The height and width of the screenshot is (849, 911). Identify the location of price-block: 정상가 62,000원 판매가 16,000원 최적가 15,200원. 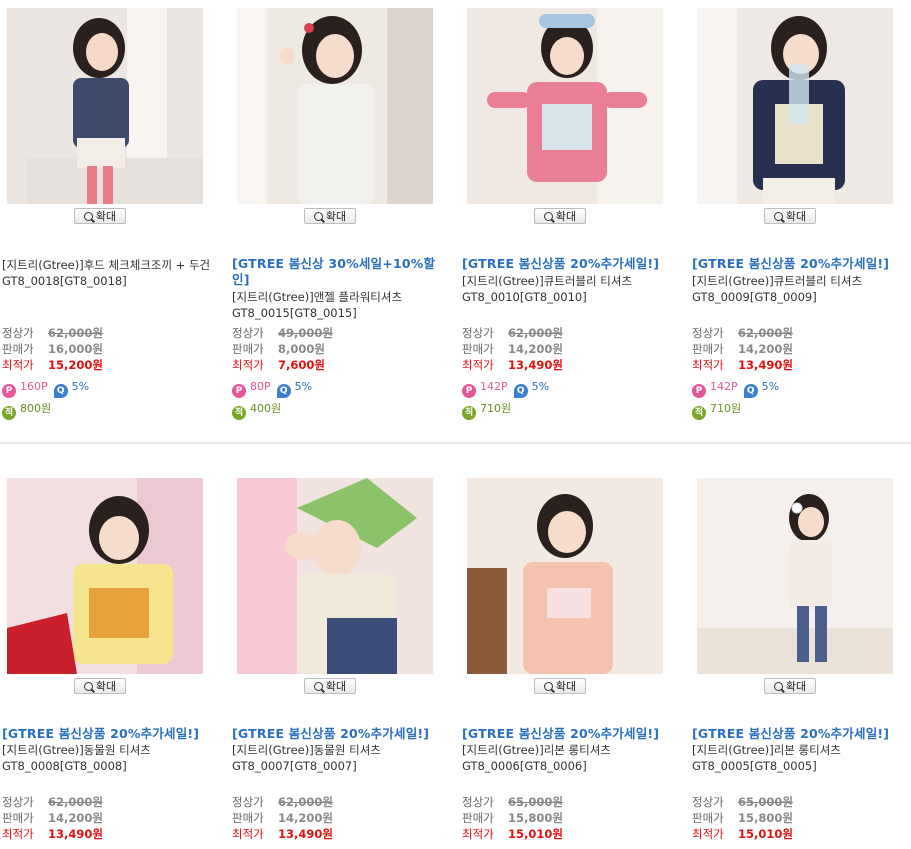
(52, 349).